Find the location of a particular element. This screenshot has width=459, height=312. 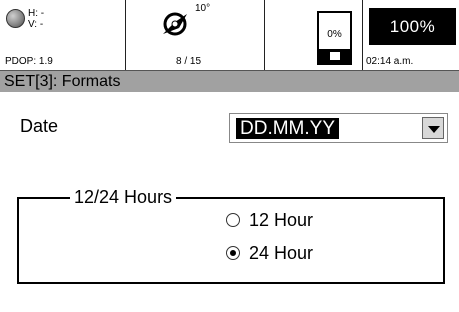

memory-card-icon: 0% is located at coordinates (334, 38).